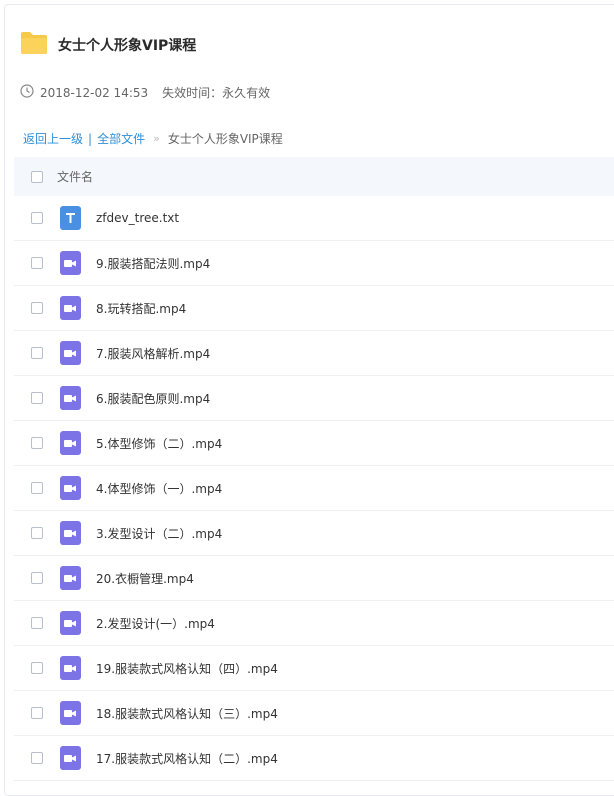 This screenshot has height=796, width=614. I want to click on list-header: 文件名, so click(314, 176).